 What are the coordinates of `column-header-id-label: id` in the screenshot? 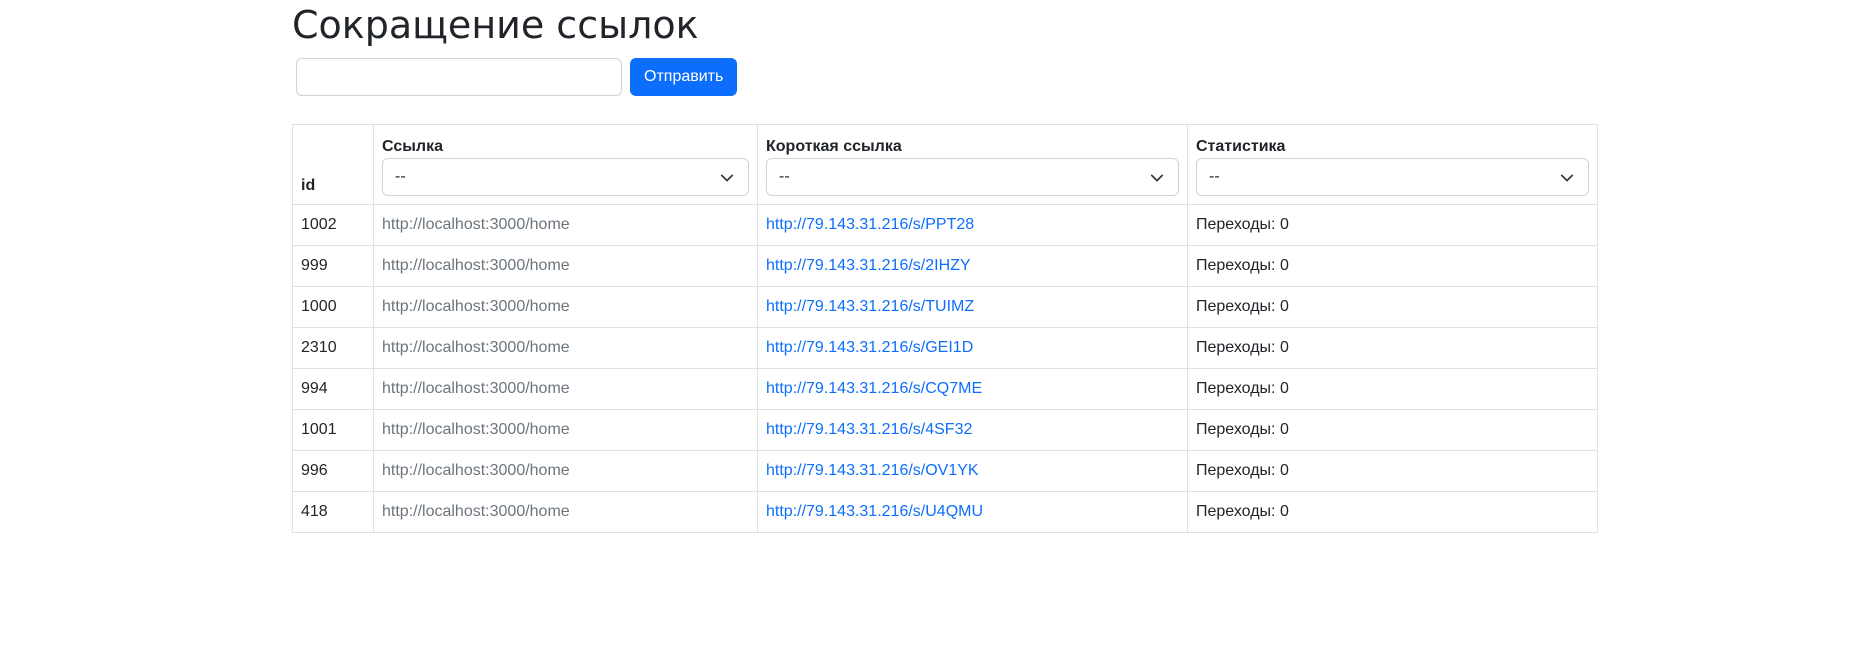 It's located at (308, 185).